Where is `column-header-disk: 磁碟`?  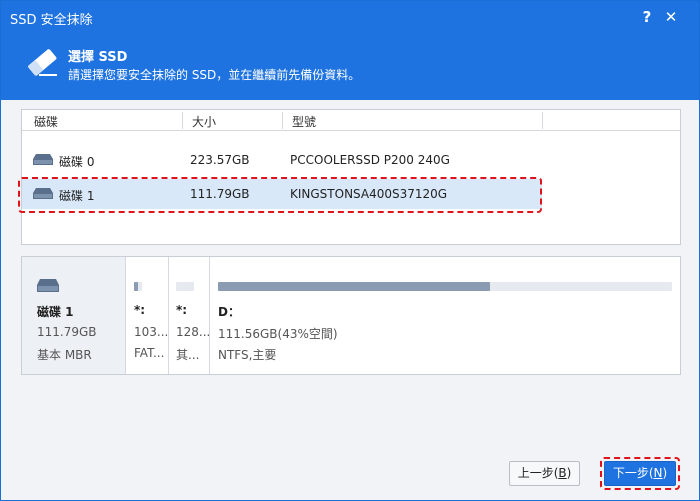 column-header-disk: 磁碟 is located at coordinates (46, 121).